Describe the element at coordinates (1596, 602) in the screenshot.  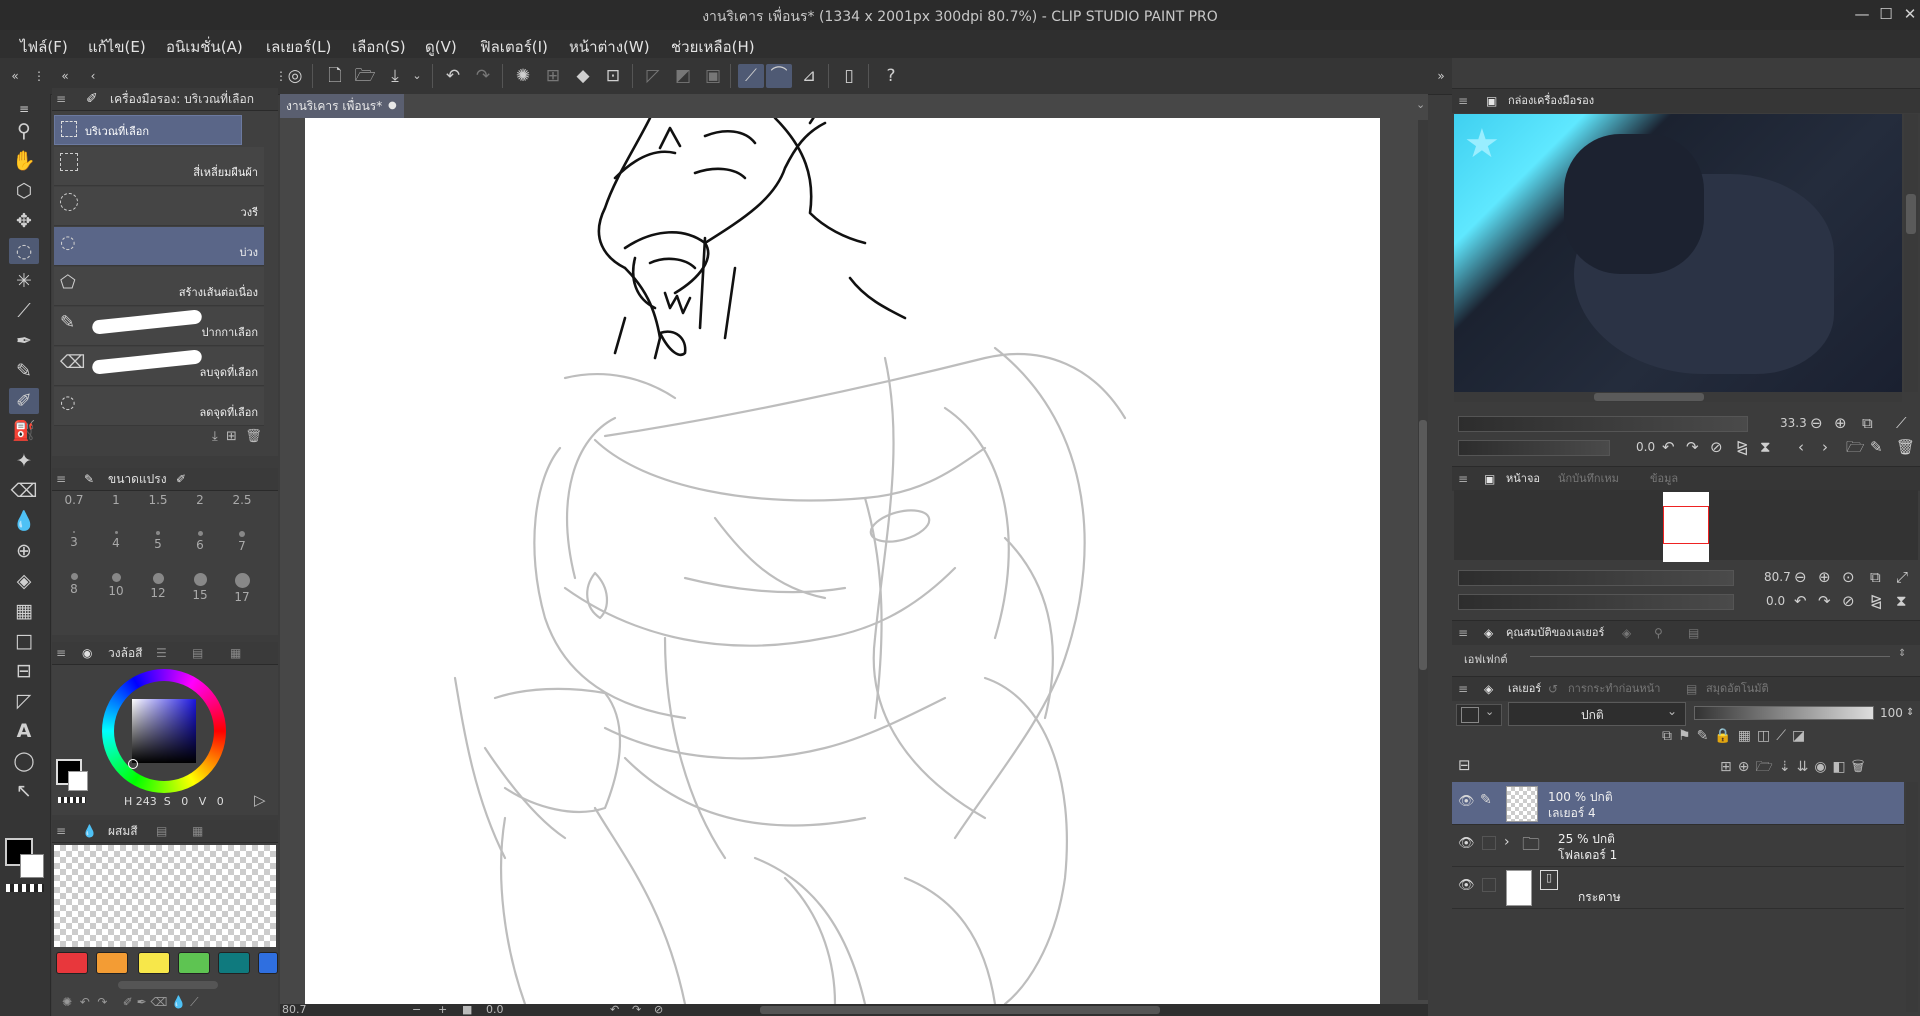
I see `navigator-rotate-slider` at that location.